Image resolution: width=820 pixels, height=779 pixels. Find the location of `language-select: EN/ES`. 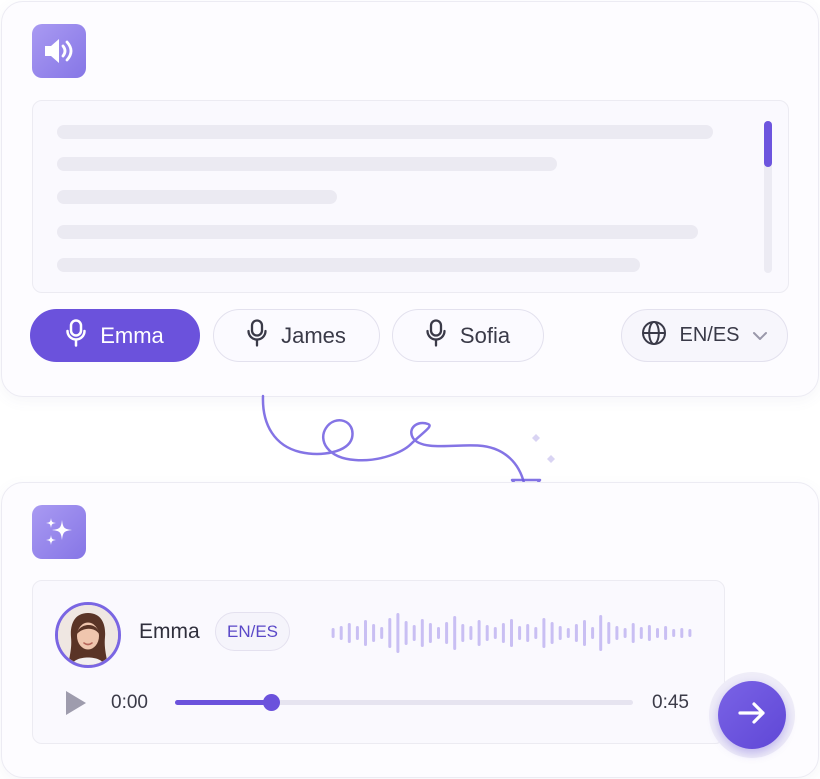

language-select: EN/ES is located at coordinates (704, 335).